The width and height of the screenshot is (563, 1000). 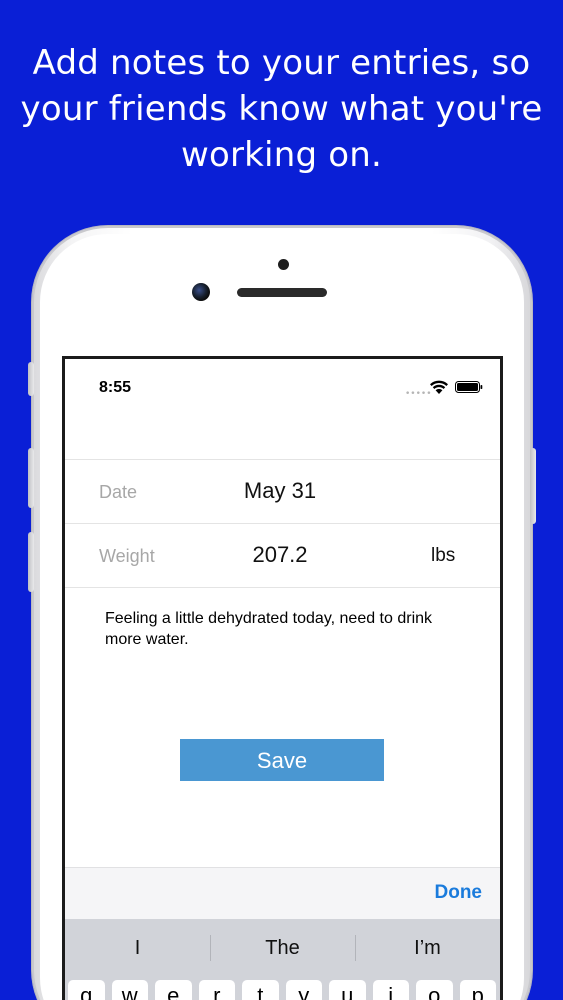 What do you see at coordinates (418, 394) in the screenshot?
I see `signal-strength-icon: •••••` at bounding box center [418, 394].